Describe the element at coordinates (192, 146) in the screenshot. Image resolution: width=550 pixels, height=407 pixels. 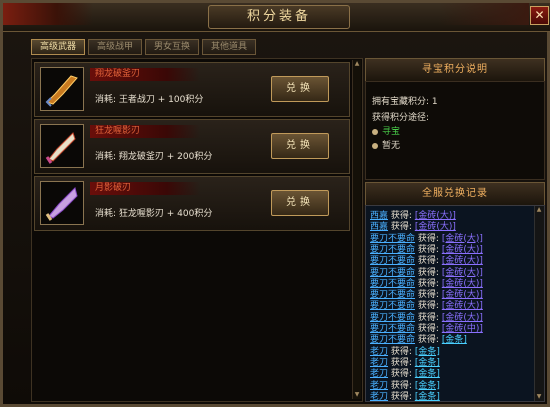
I see `item-card: 狂龙喔影刃 消耗: 翔龙破釜刃 + 200积分 兑换` at that location.